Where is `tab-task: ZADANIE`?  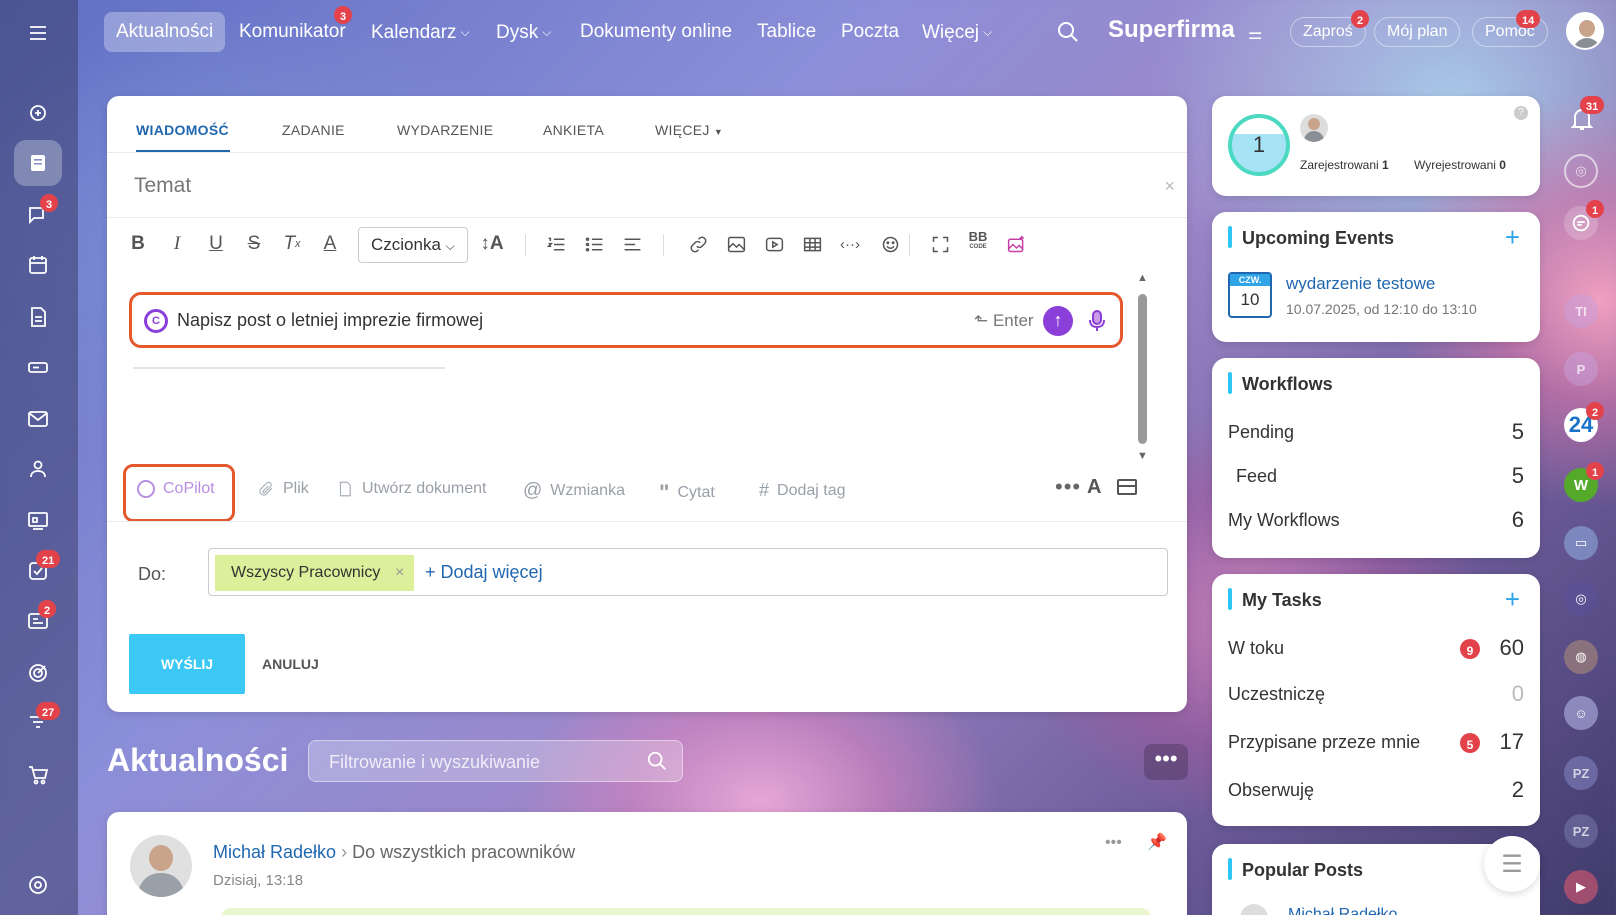 tab-task: ZADANIE is located at coordinates (313, 130).